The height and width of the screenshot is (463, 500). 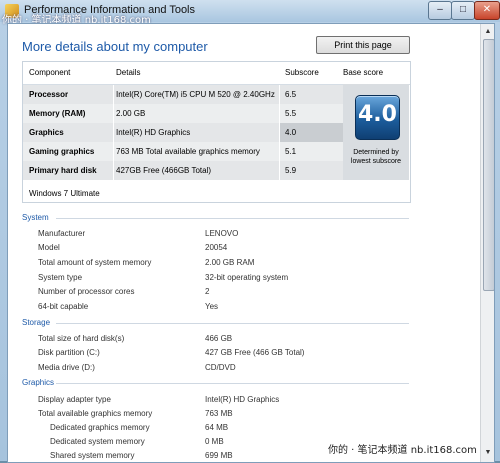 I want to click on header-details: Details, so click(x=128, y=72).